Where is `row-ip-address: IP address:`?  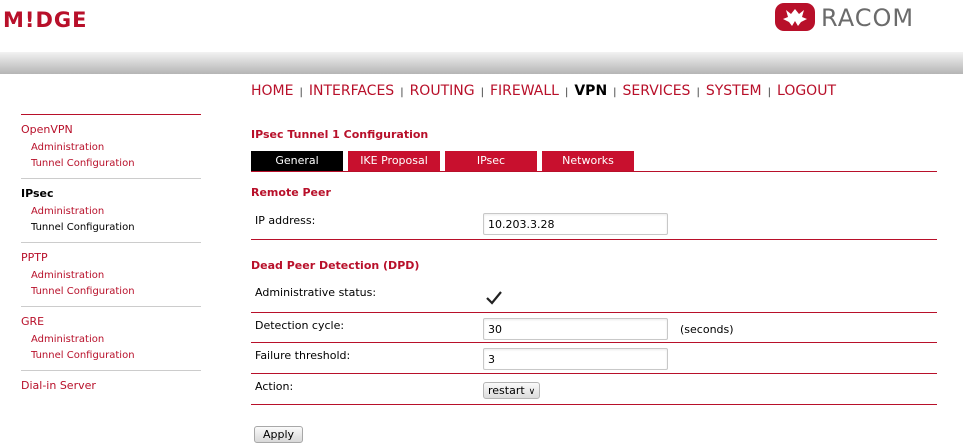 row-ip-address: IP address: is located at coordinates (594, 223).